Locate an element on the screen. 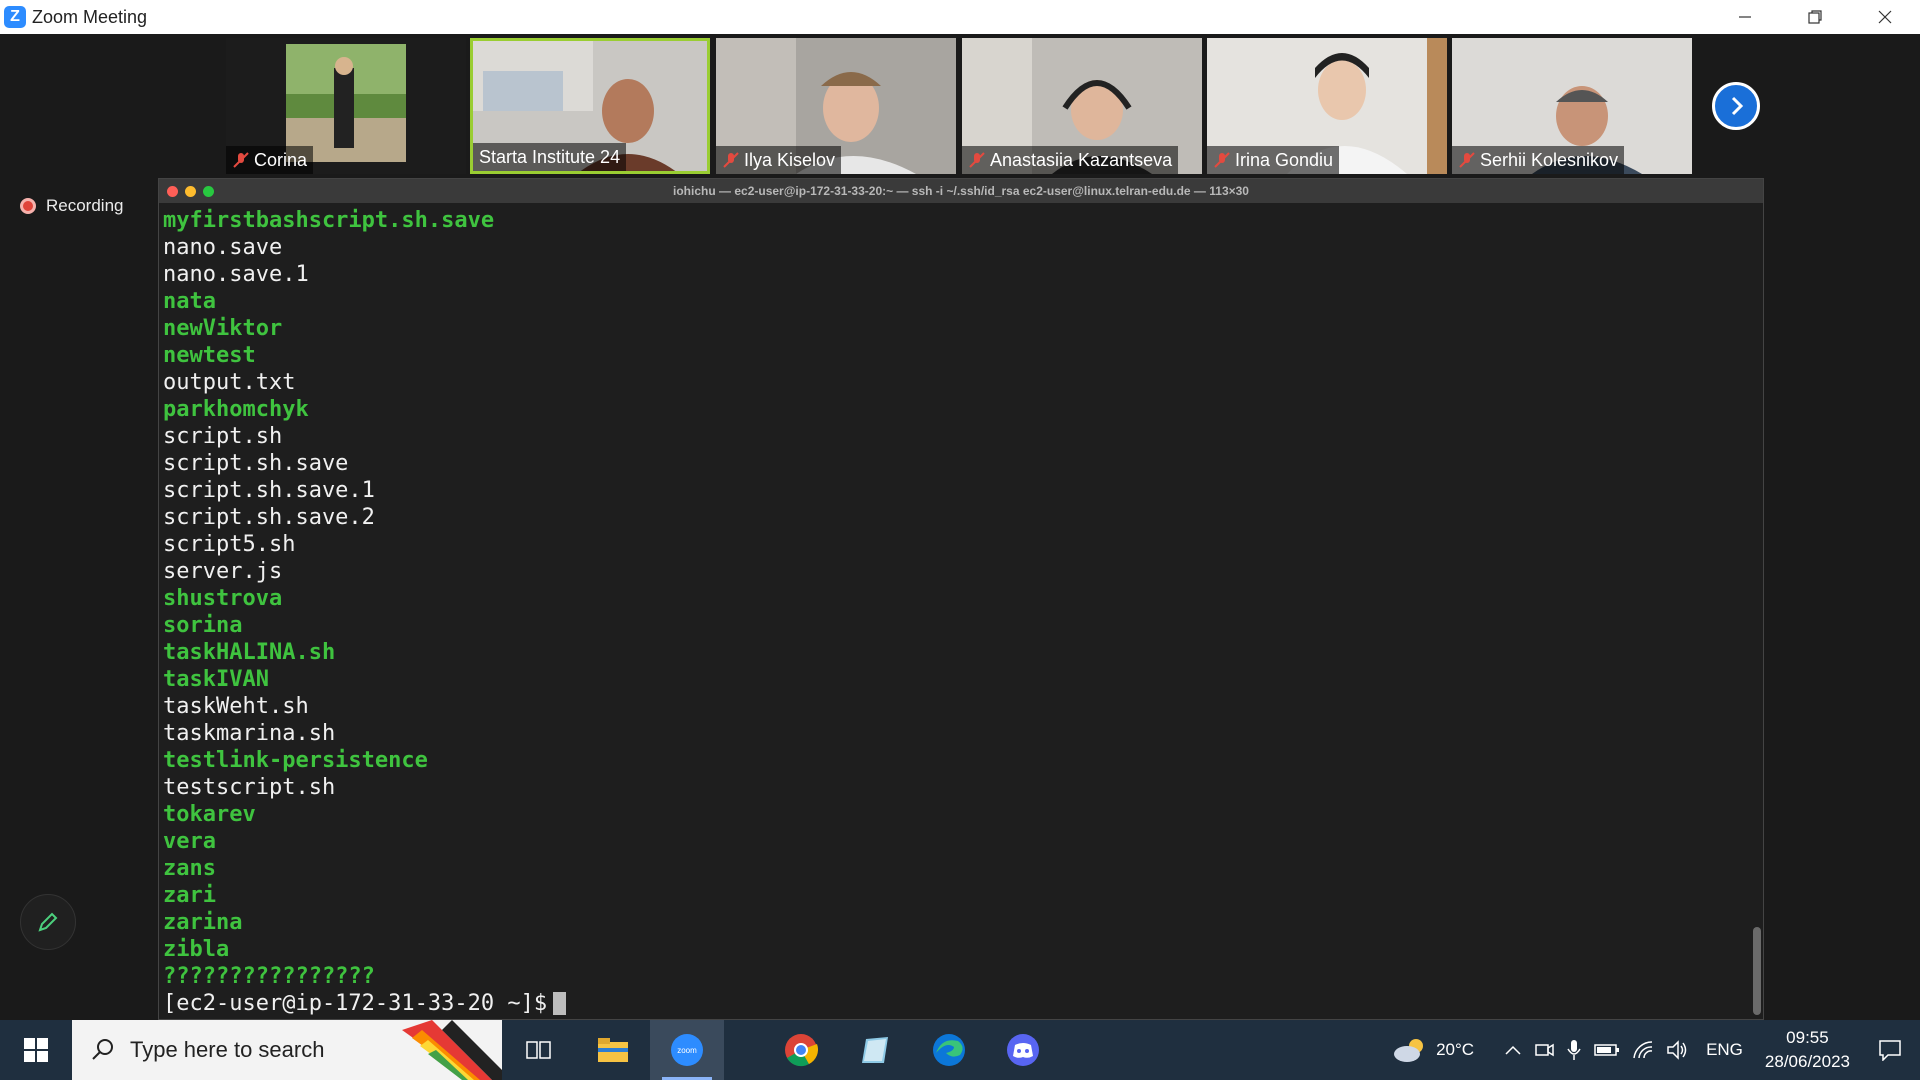 This screenshot has height=1080, width=1920. chrome-icon is located at coordinates (801, 1050).